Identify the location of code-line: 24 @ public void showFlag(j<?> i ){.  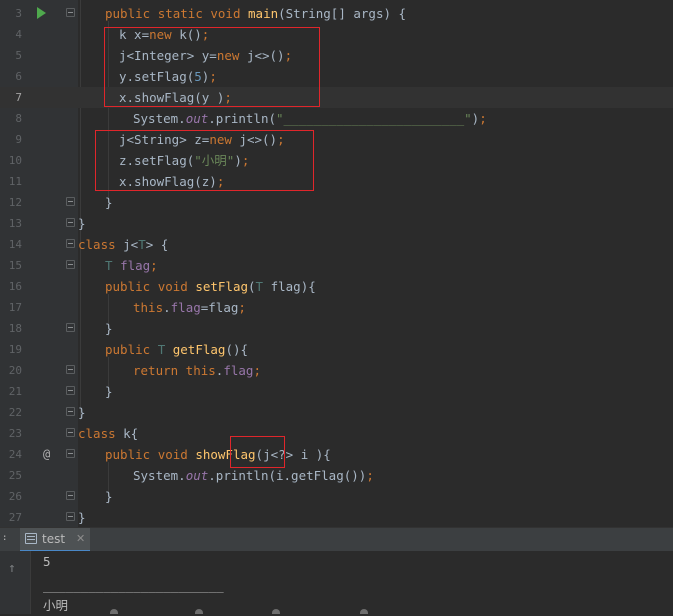
(336, 454).